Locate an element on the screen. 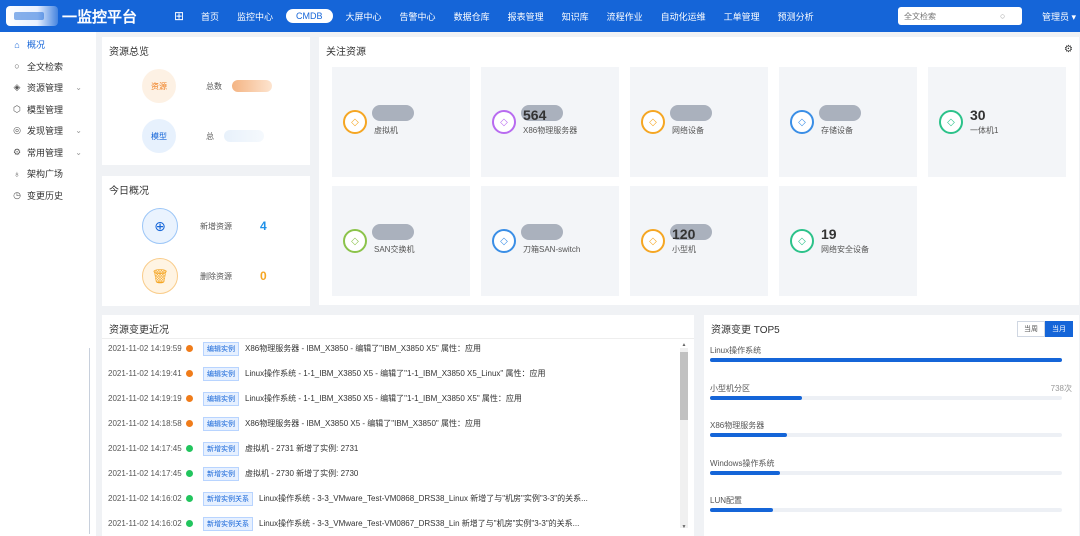 The height and width of the screenshot is (536, 1080). layers-icon: ◈ is located at coordinates (17, 87).